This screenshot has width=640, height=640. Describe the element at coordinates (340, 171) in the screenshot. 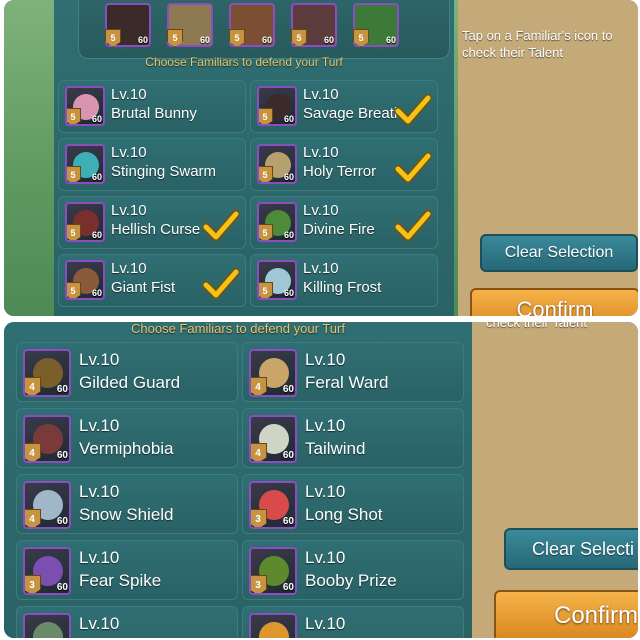

I see `familiar-name: Holy Terror` at that location.